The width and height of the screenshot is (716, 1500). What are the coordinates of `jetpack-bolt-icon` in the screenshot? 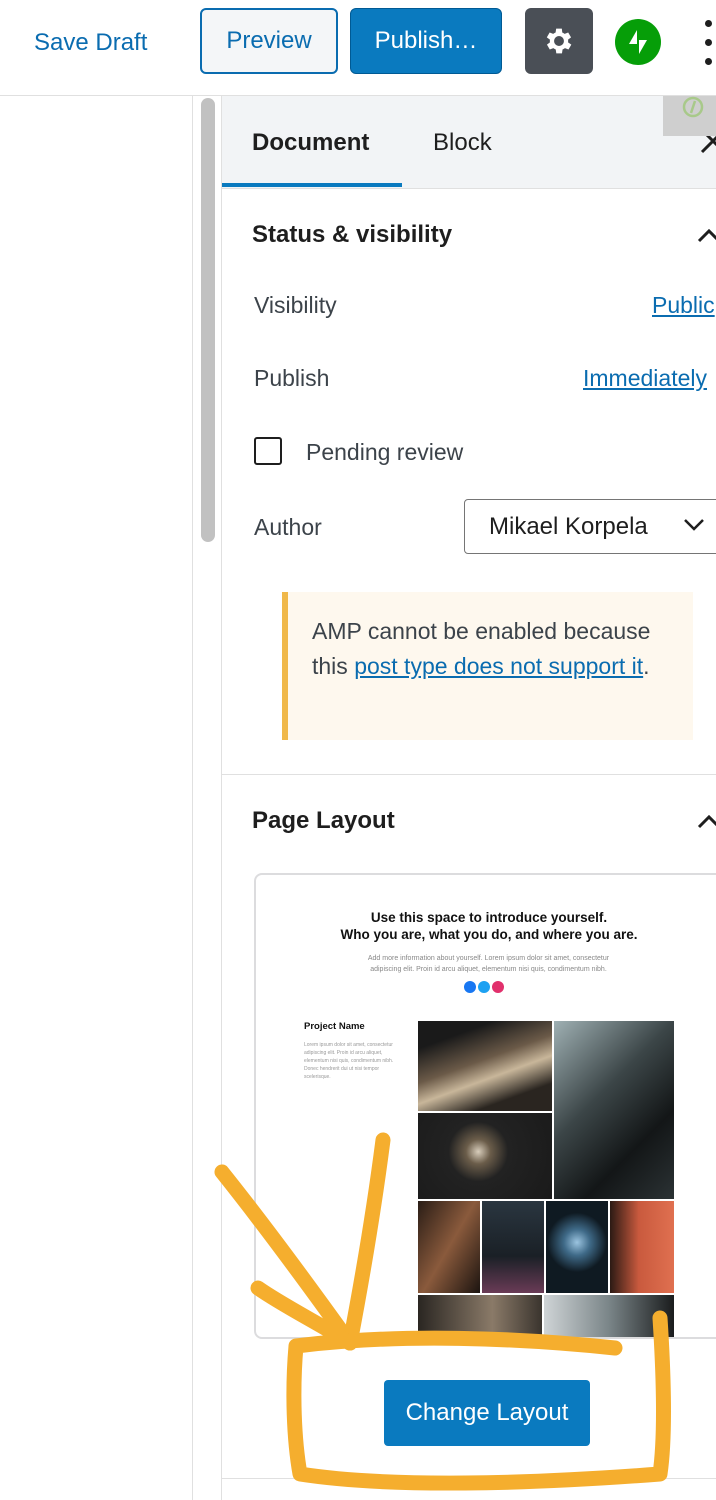 It's located at (638, 42).